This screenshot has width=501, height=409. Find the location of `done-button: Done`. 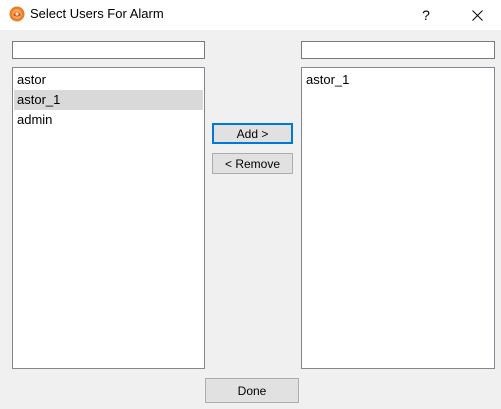

done-button: Done is located at coordinates (252, 390).